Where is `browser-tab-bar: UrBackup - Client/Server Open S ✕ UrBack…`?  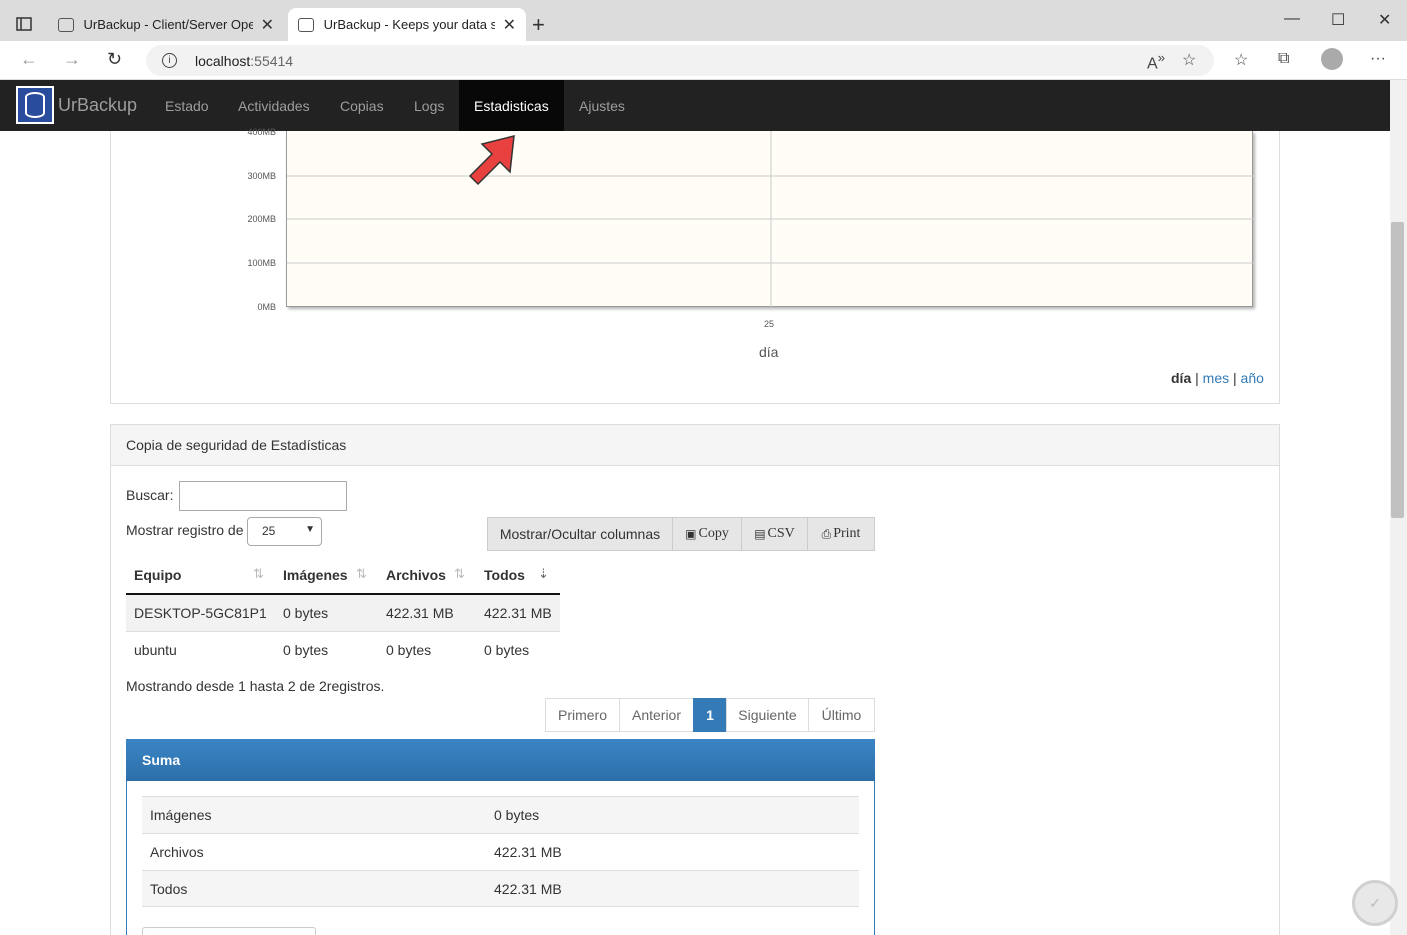 browser-tab-bar: UrBackup - Client/Server Open S ✕ UrBack… is located at coordinates (703, 20).